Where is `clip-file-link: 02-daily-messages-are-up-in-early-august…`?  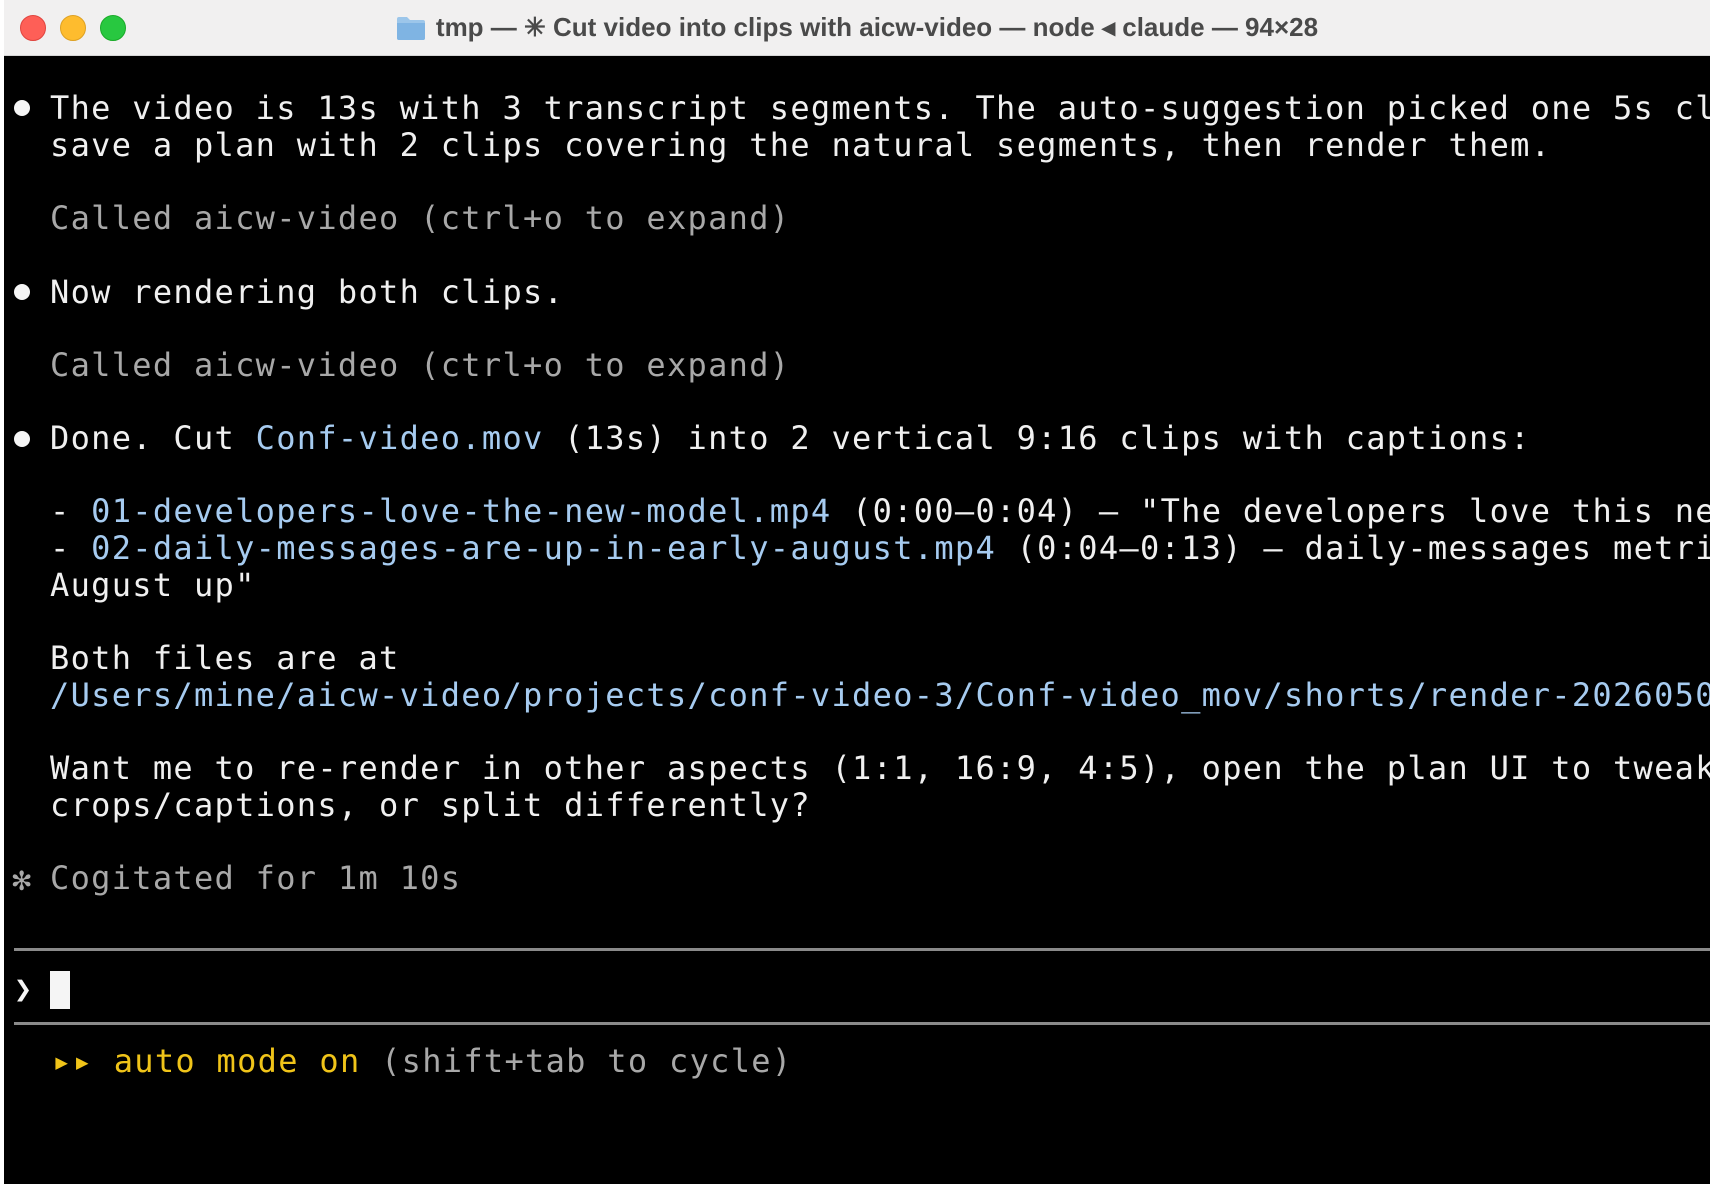
clip-file-link: 02-daily-messages-are-up-in-early-august… is located at coordinates (543, 548).